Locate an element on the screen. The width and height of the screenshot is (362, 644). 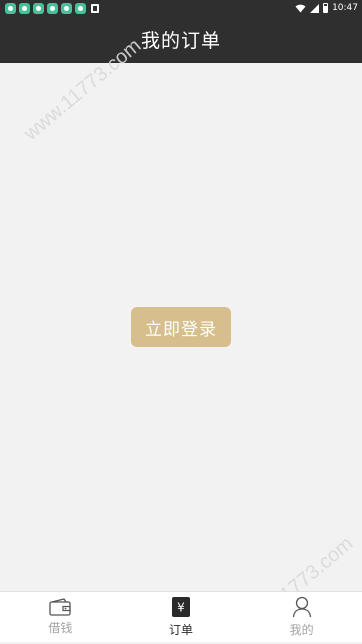
signal-icon is located at coordinates (315, 8).